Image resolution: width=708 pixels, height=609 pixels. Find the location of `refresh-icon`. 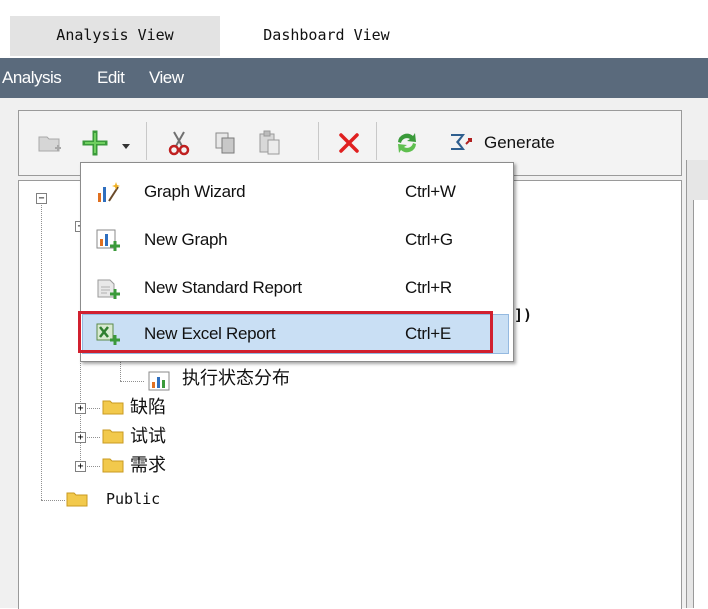

refresh-icon is located at coordinates (407, 143).